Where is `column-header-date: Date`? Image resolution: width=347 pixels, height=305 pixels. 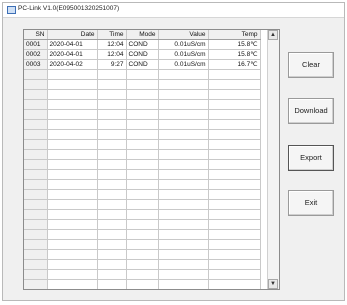 column-header-date: Date is located at coordinates (72, 35).